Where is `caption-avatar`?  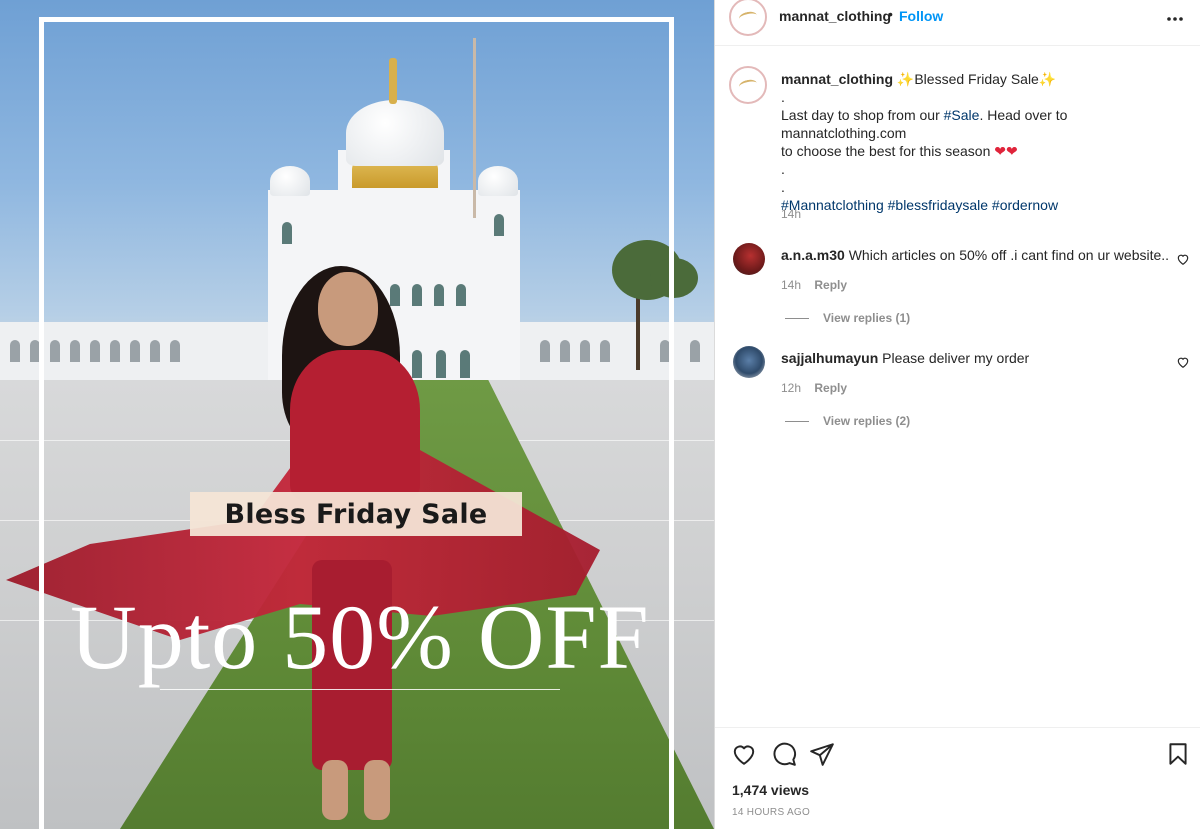 caption-avatar is located at coordinates (748, 85).